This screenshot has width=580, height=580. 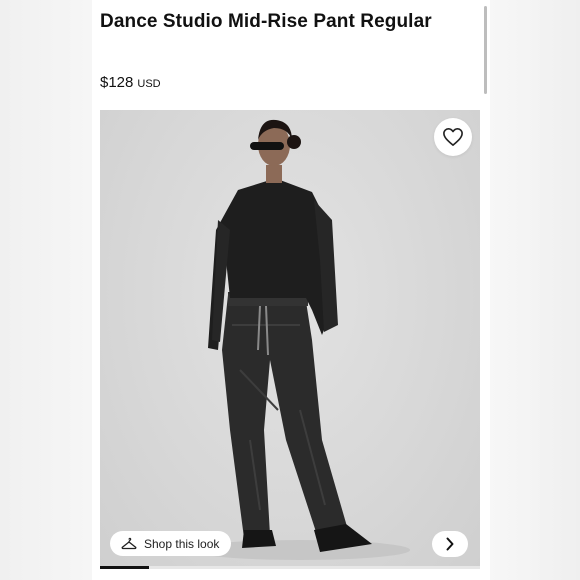 I want to click on chevron-right-icon, so click(x=450, y=544).